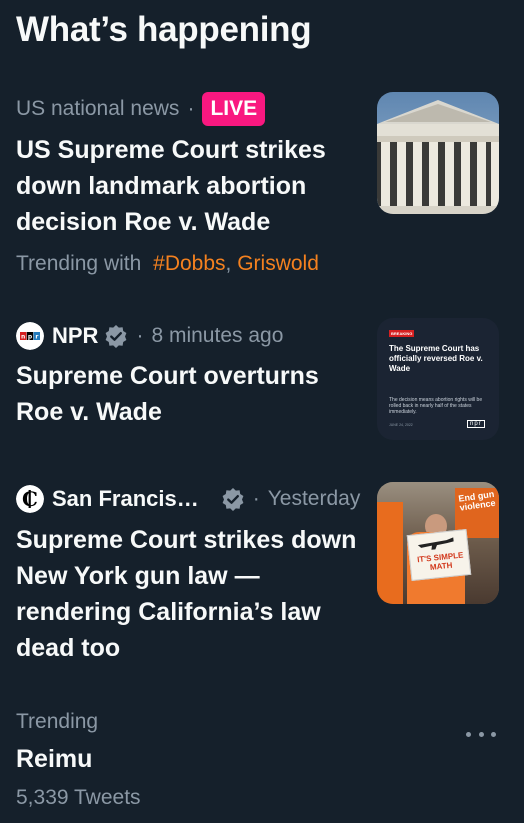  What do you see at coordinates (401, 425) in the screenshot?
I see `card-date: JUNE 24, 2022` at bounding box center [401, 425].